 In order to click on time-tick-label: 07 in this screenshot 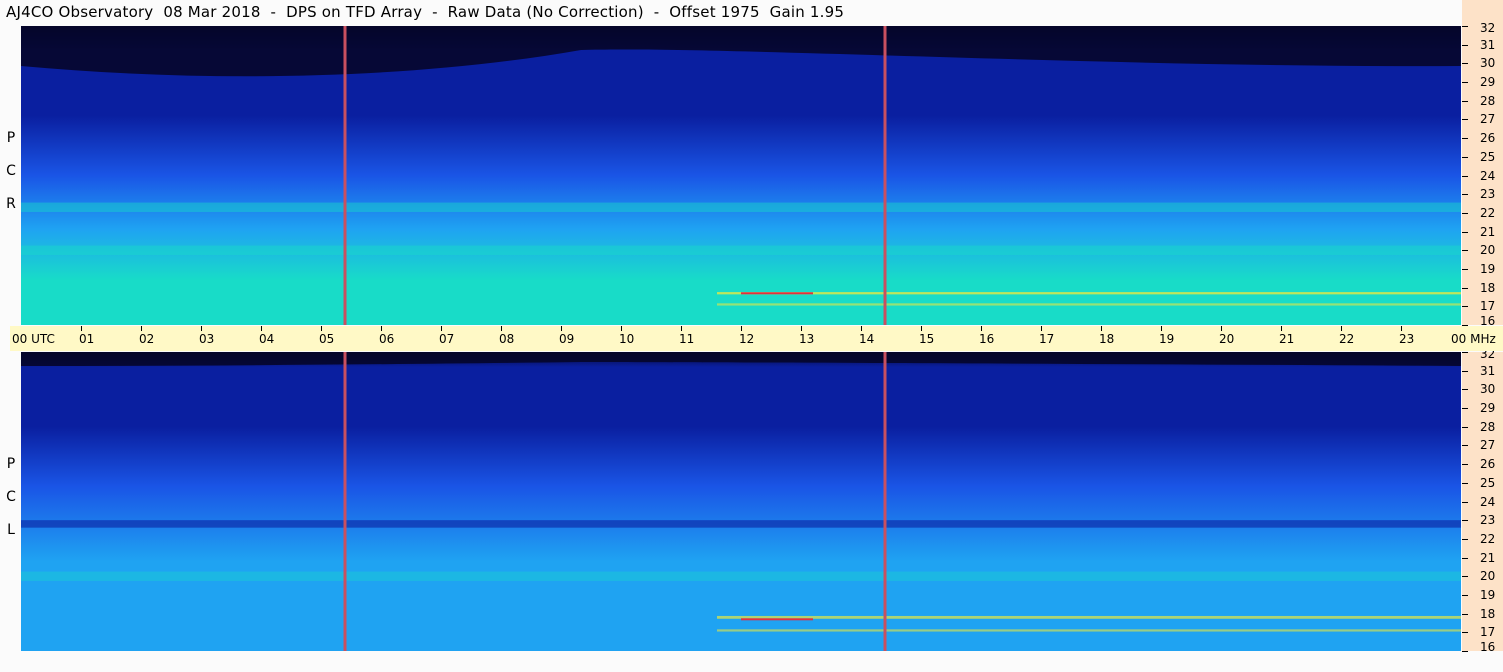, I will do `click(447, 339)`.